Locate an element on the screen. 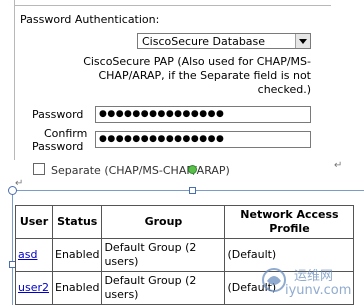  separate-option: Separate (CHAP/MS-CHAP/ARAP) is located at coordinates (131, 170).